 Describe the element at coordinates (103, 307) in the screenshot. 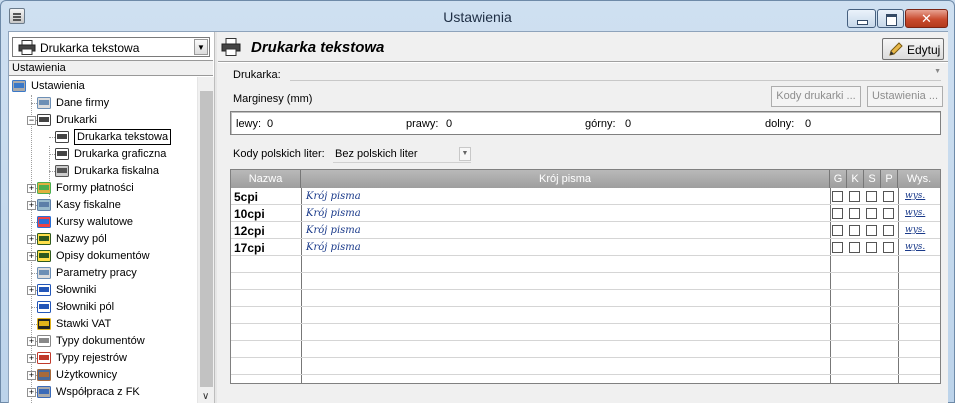

I see `tree-item: Słowniki pól` at that location.